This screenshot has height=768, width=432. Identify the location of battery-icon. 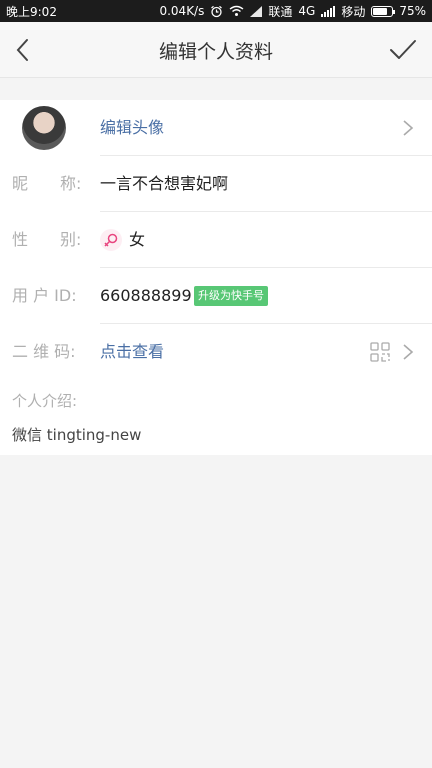
(383, 11).